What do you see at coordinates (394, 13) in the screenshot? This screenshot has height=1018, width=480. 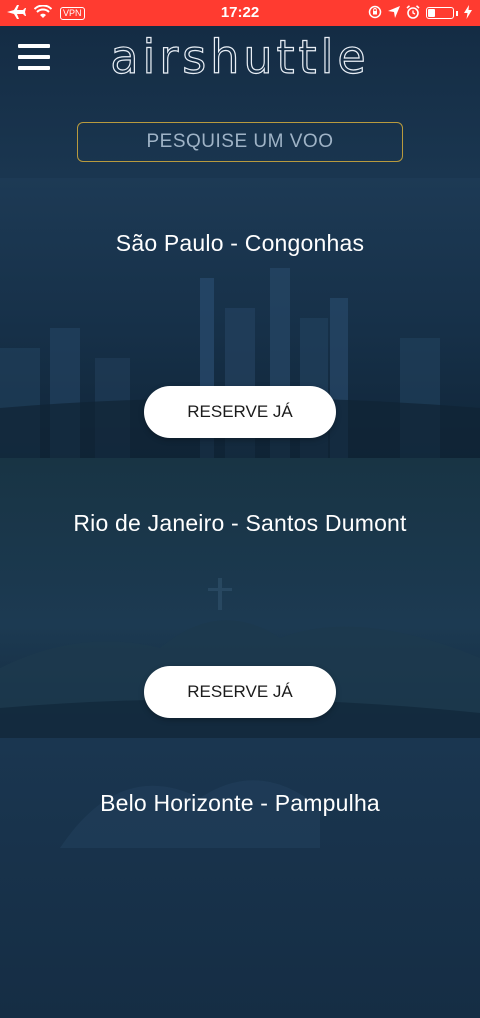 I see `location-icon` at bounding box center [394, 13].